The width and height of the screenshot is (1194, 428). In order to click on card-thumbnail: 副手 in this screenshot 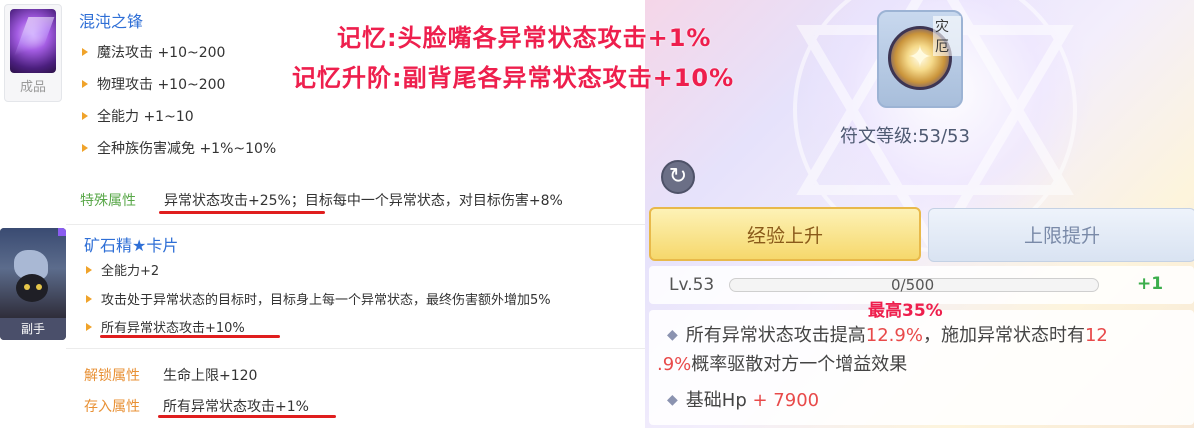, I will do `click(33, 284)`.